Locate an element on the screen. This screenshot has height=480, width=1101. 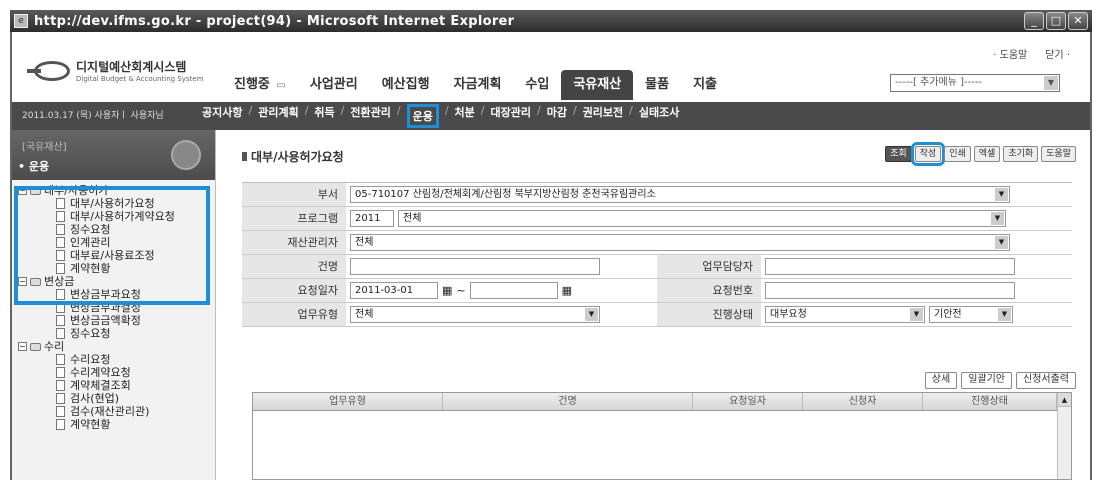
tree-item: 계약현황 is located at coordinates (116, 424).